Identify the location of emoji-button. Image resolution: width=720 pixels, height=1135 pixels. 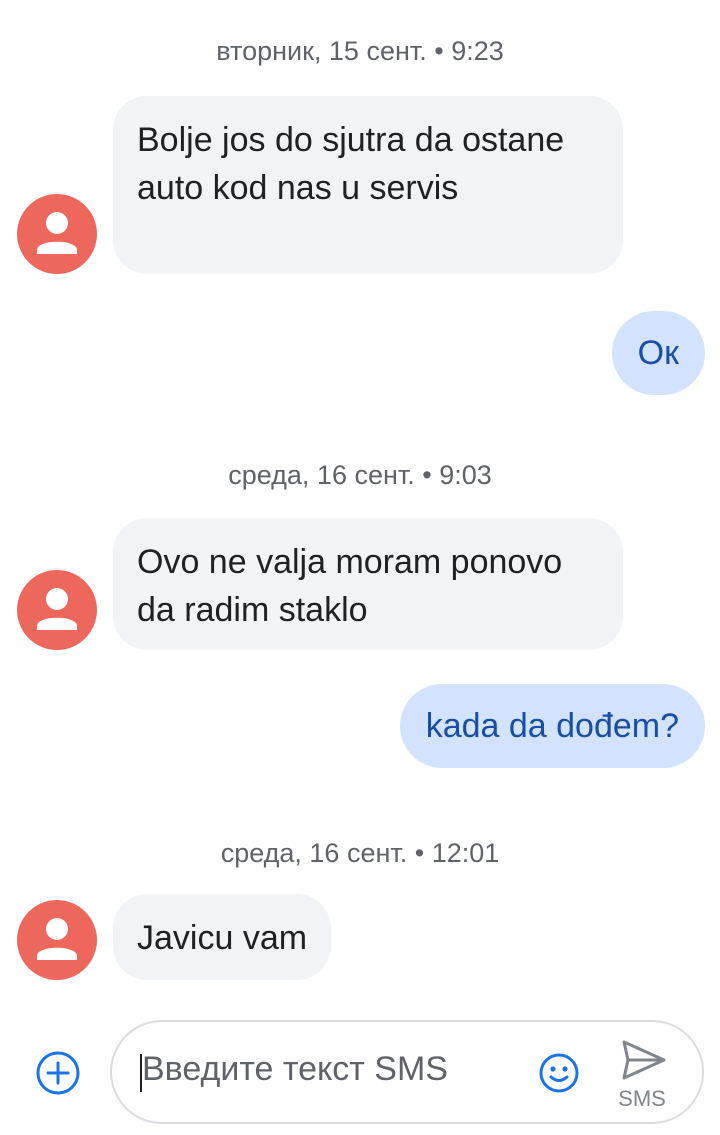
(559, 1073).